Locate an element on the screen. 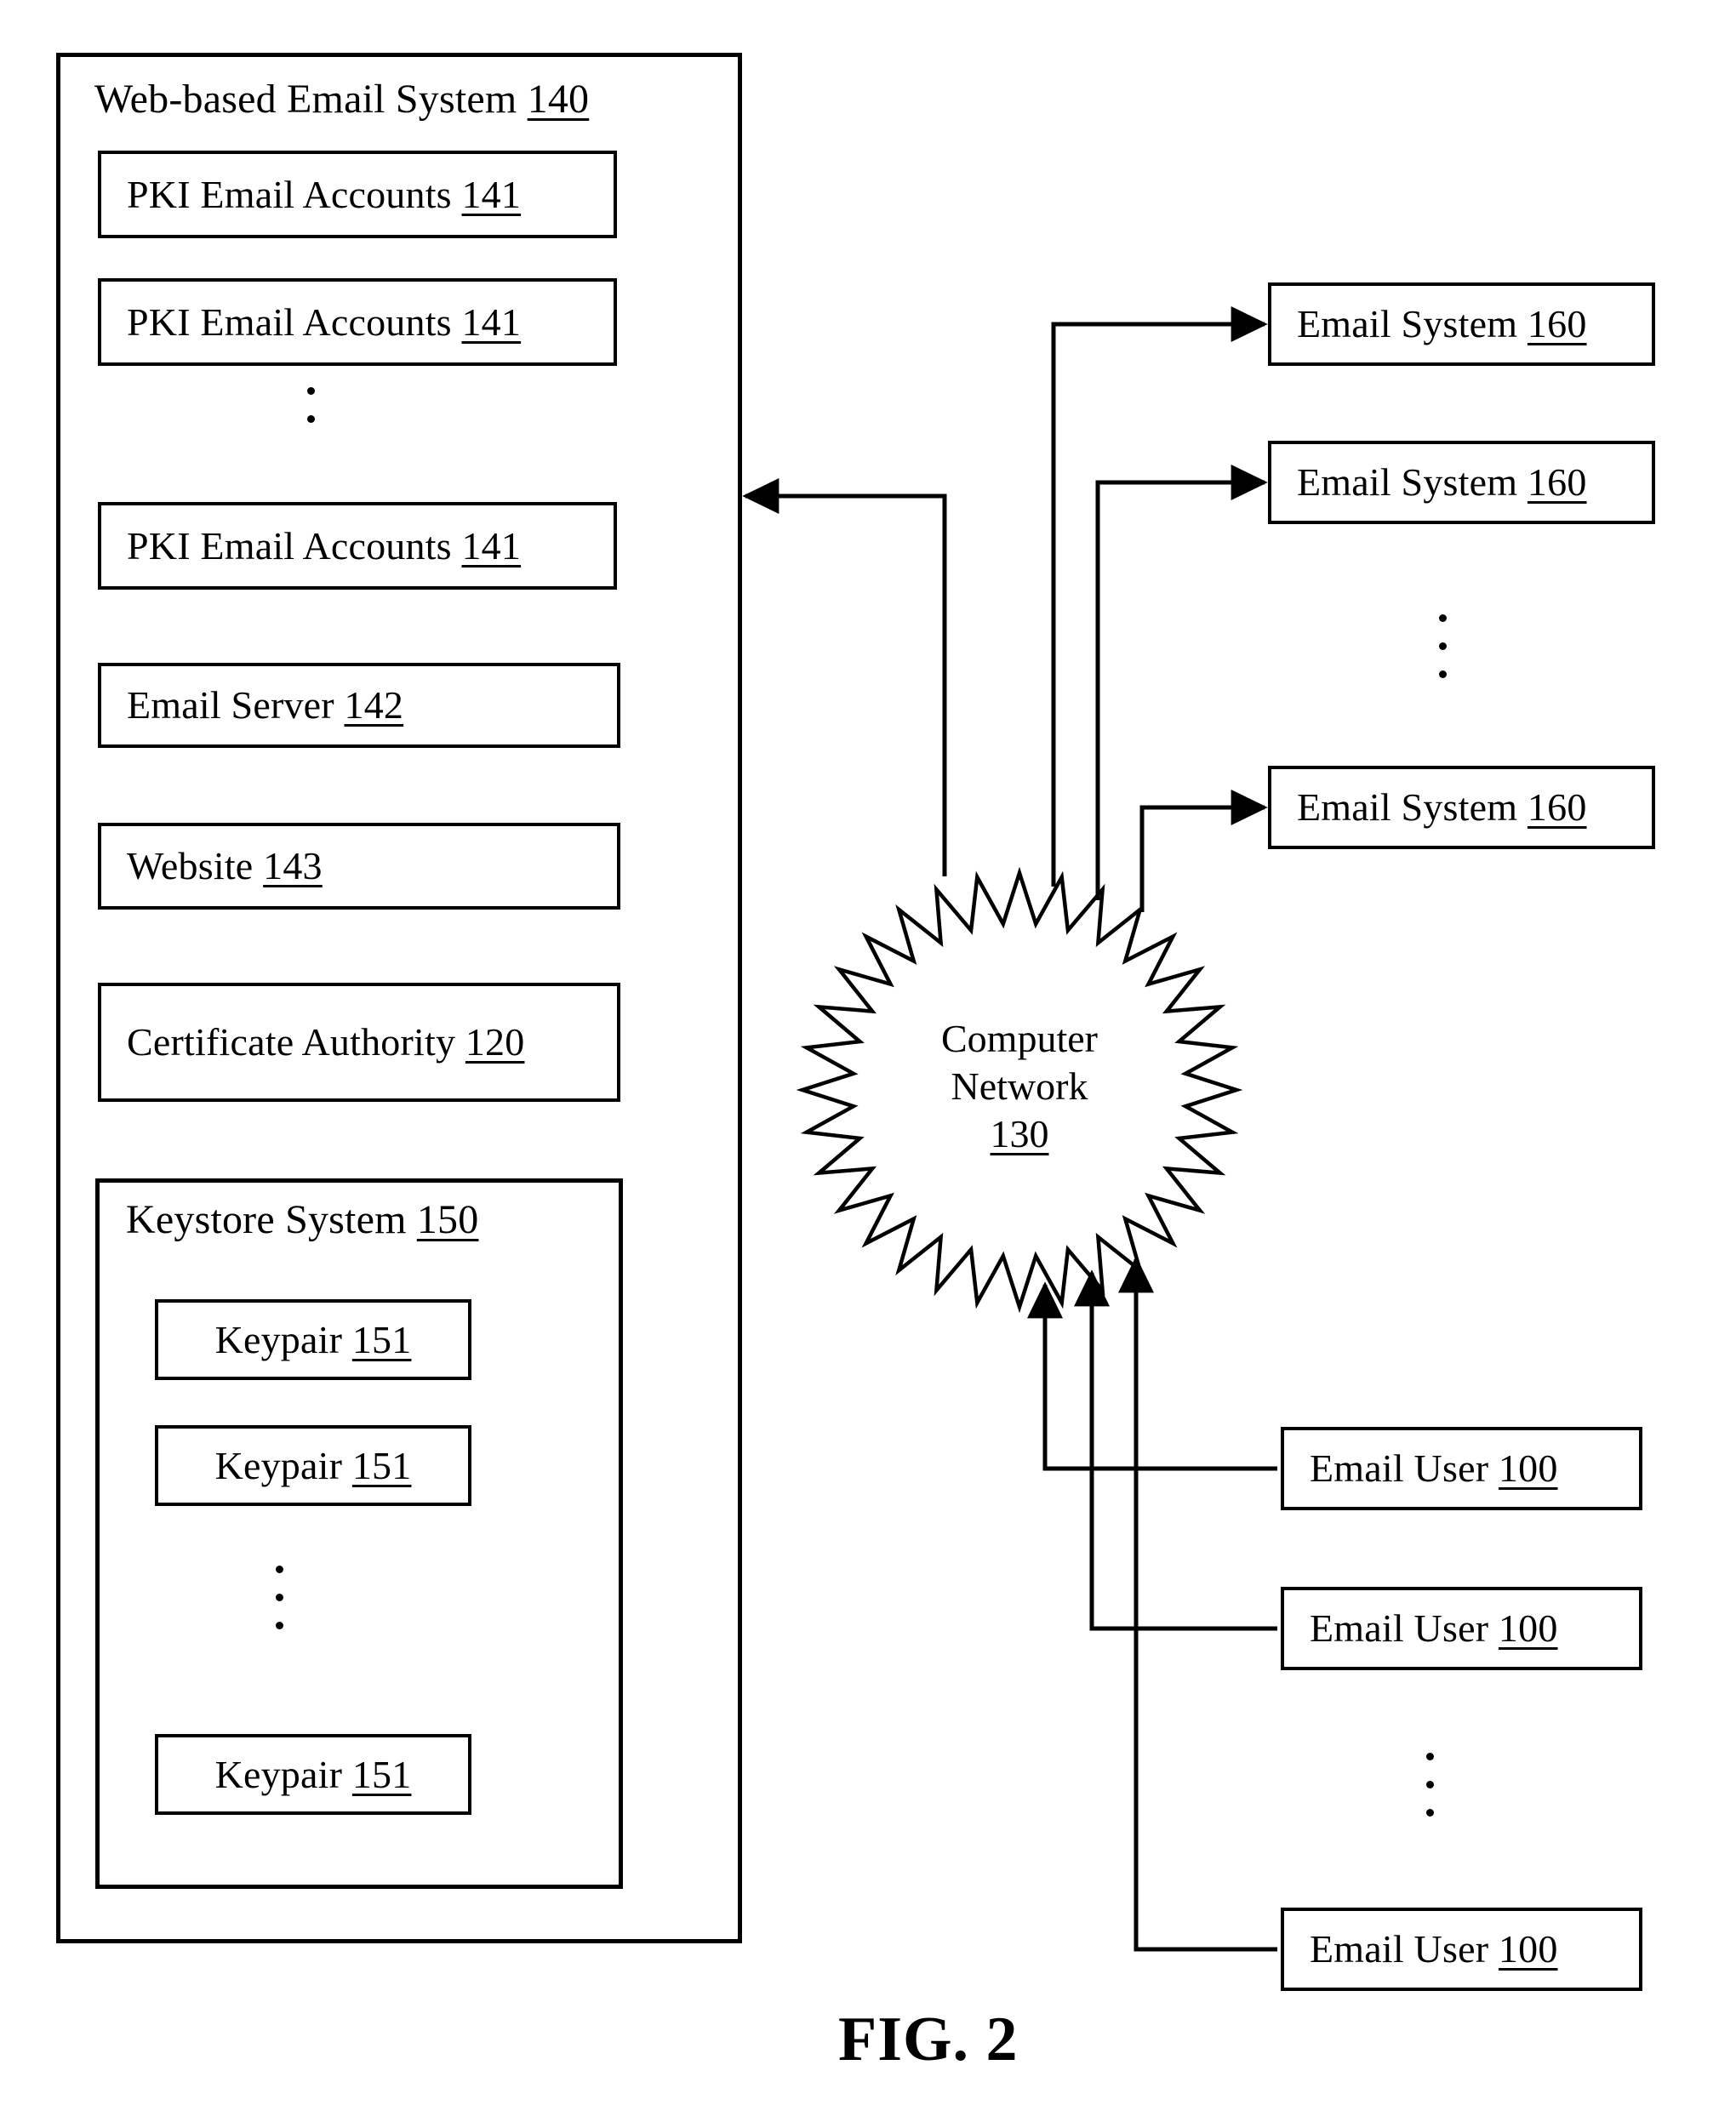 This screenshot has width=1736, height=2122. certificate-authority-label: Certificate Authority 120 is located at coordinates (325, 1042).